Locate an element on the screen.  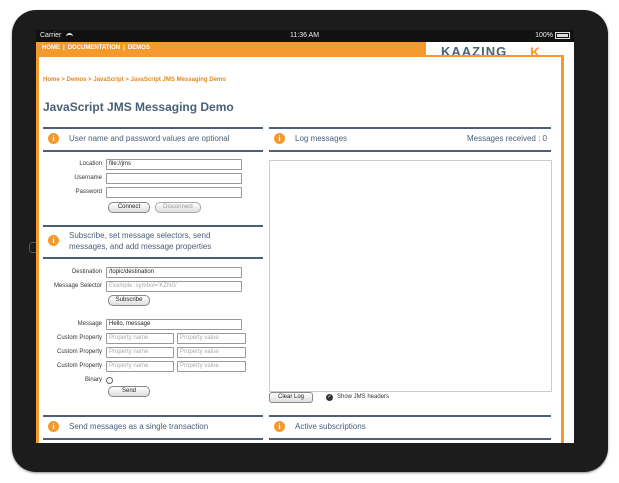
connect-button: Connect is located at coordinates (129, 207).